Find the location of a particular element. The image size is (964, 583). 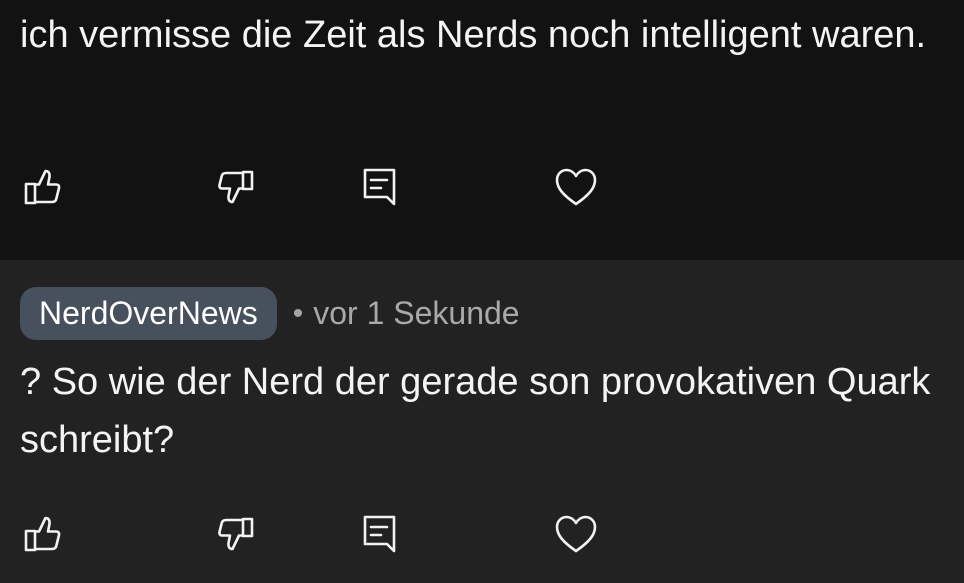

author-badge: NerdOverNews is located at coordinates (148, 313).